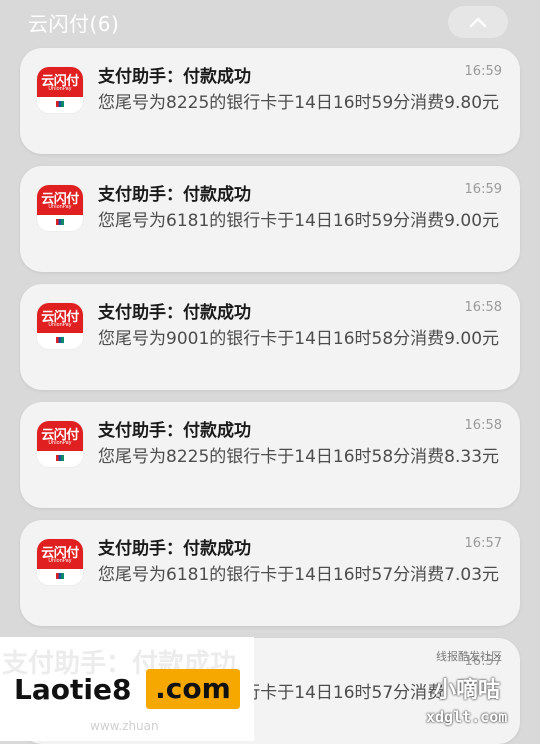  I want to click on watermark-laotie8-text: Laotie8, so click(73, 689).